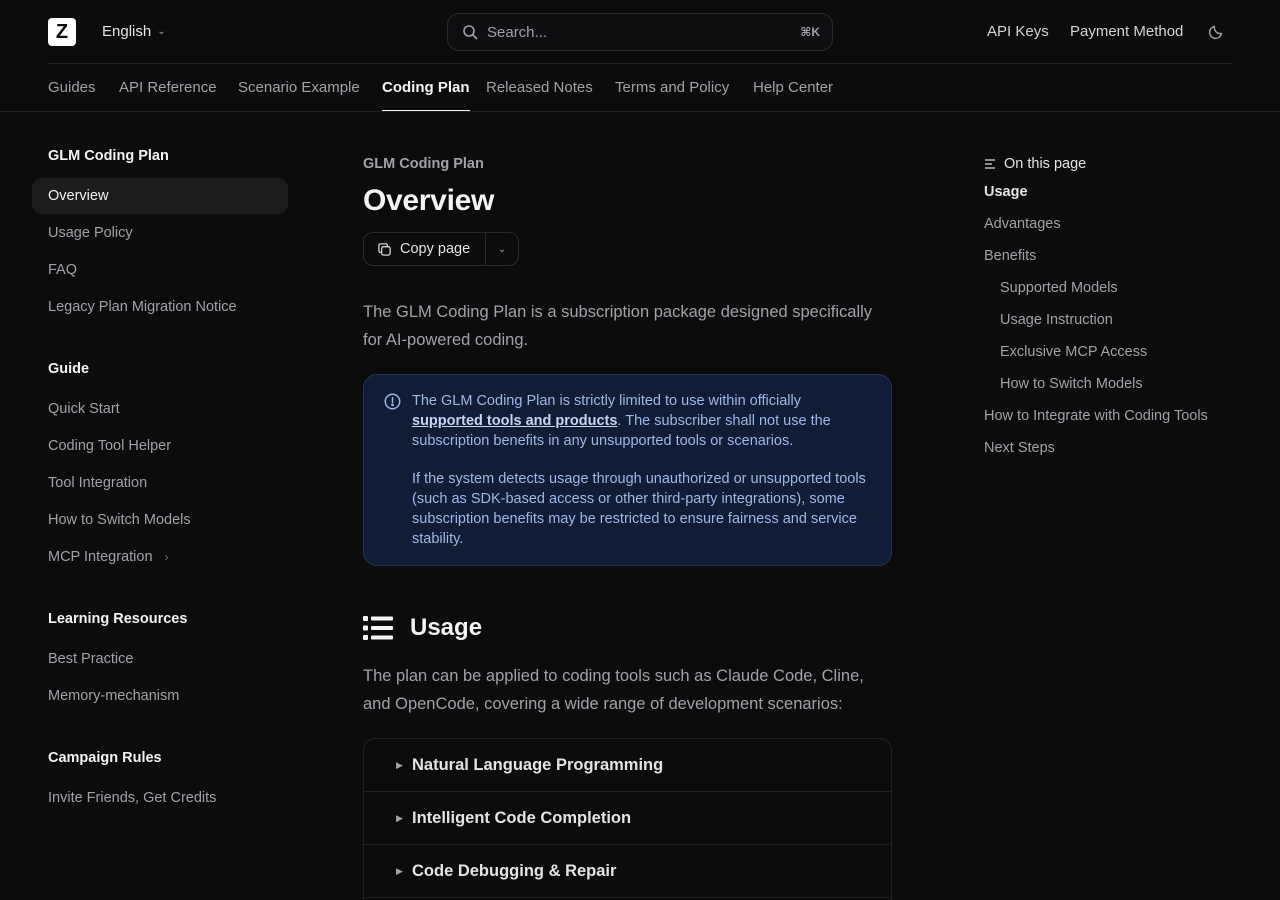  Describe the element at coordinates (522, 817) in the screenshot. I see `accordion-label: Intelligent Code Completion` at that location.